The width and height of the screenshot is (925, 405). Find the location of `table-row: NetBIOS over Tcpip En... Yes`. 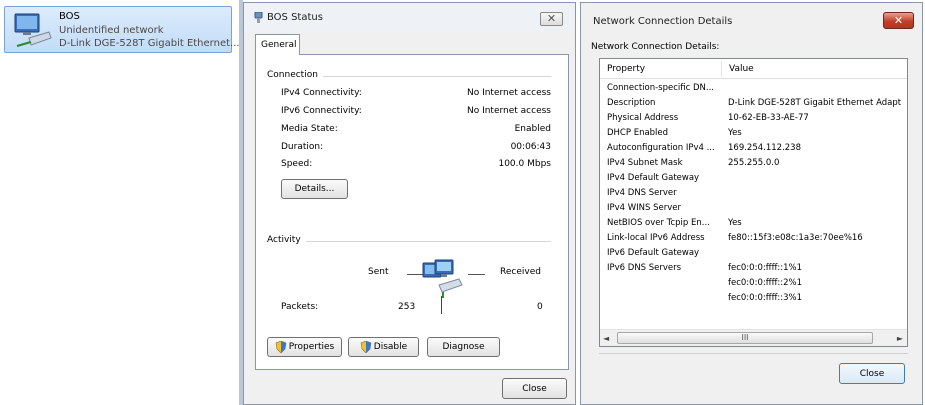

table-row: NetBIOS over Tcpip En... Yes is located at coordinates (753, 224).